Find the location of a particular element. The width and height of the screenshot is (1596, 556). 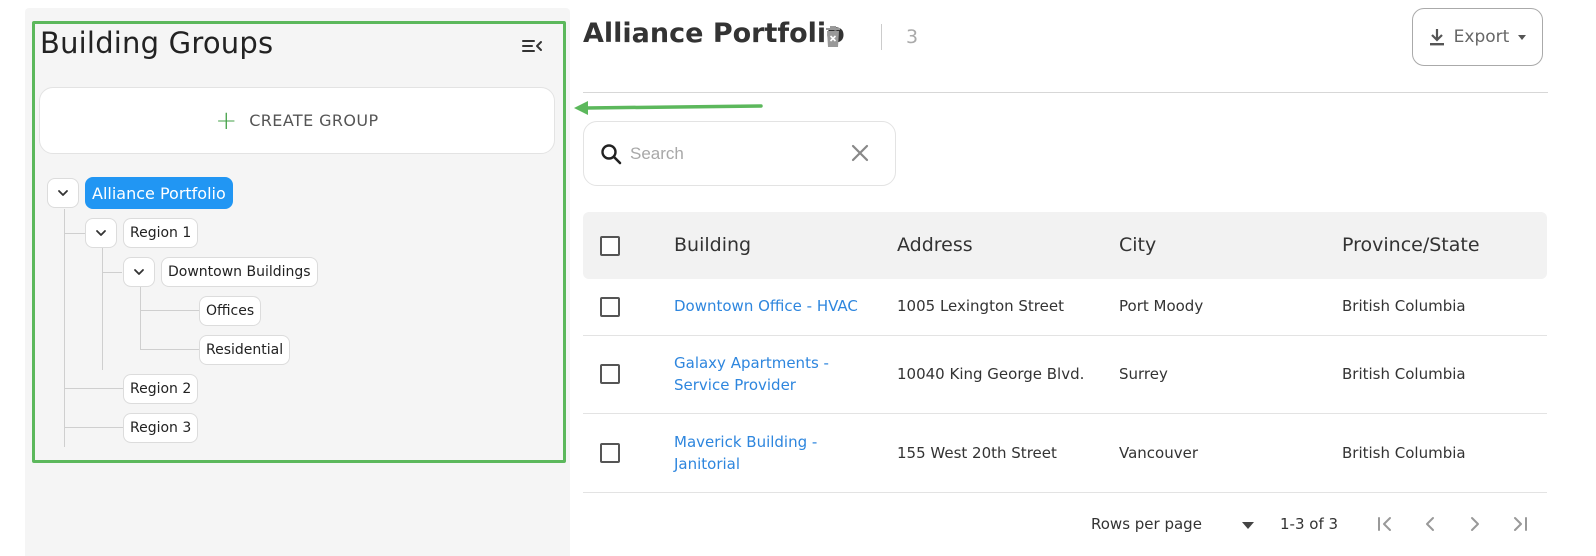

column-header-city: City is located at coordinates (1137, 245).